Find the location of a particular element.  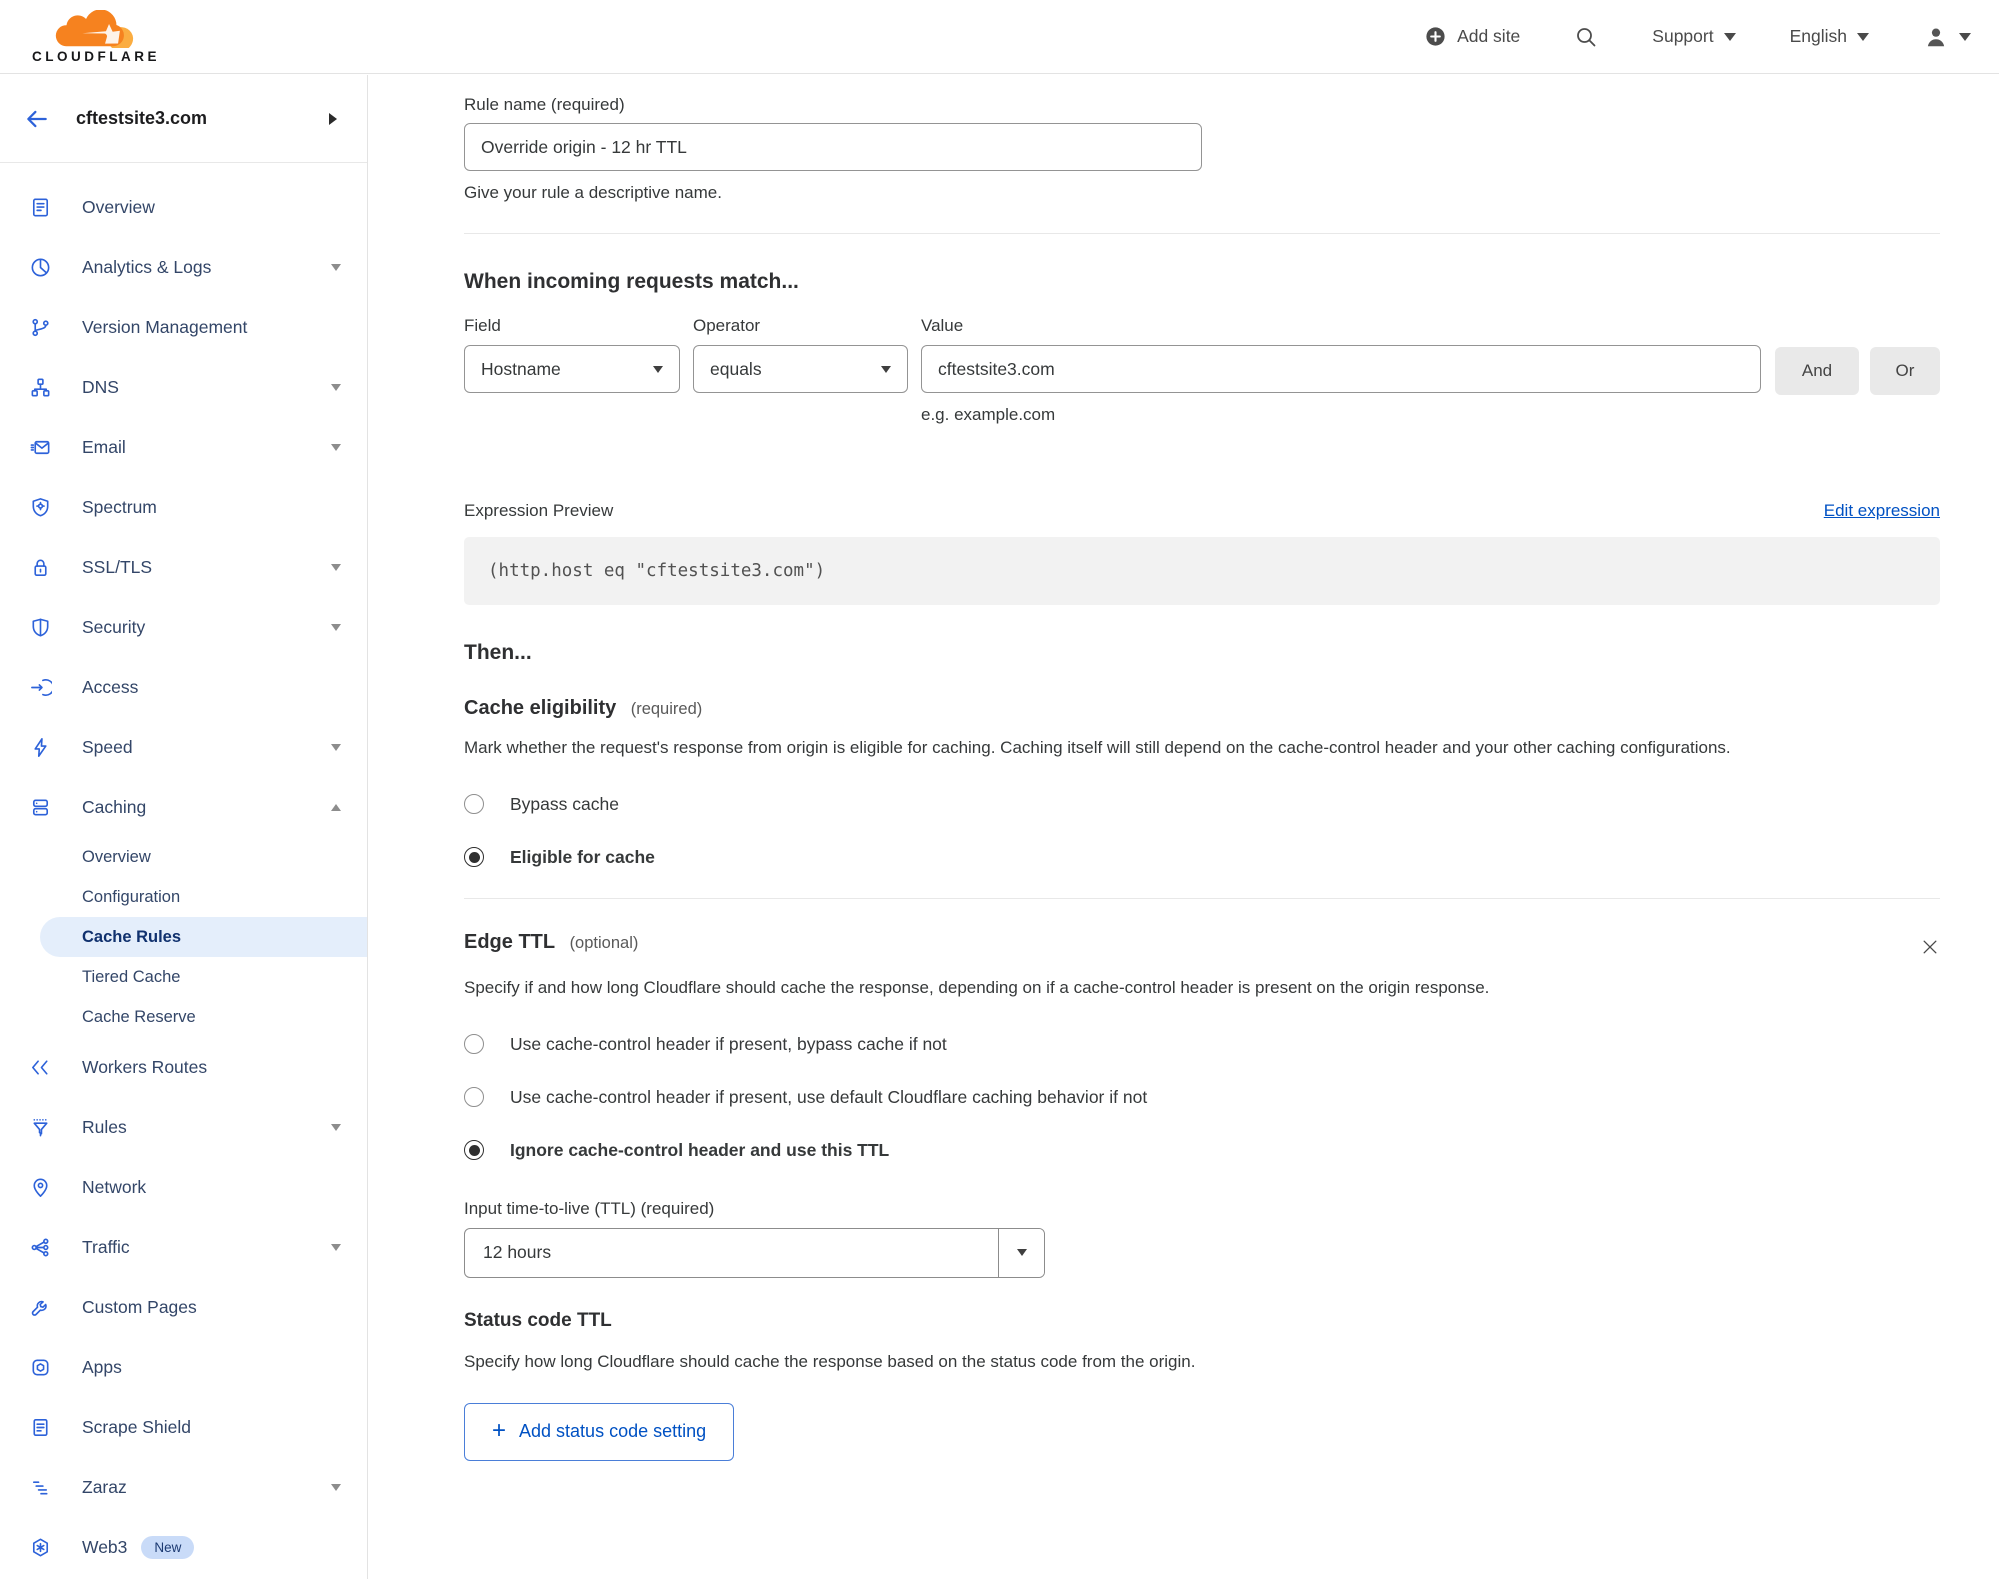

stacked-bars-icon is located at coordinates (40, 1487).